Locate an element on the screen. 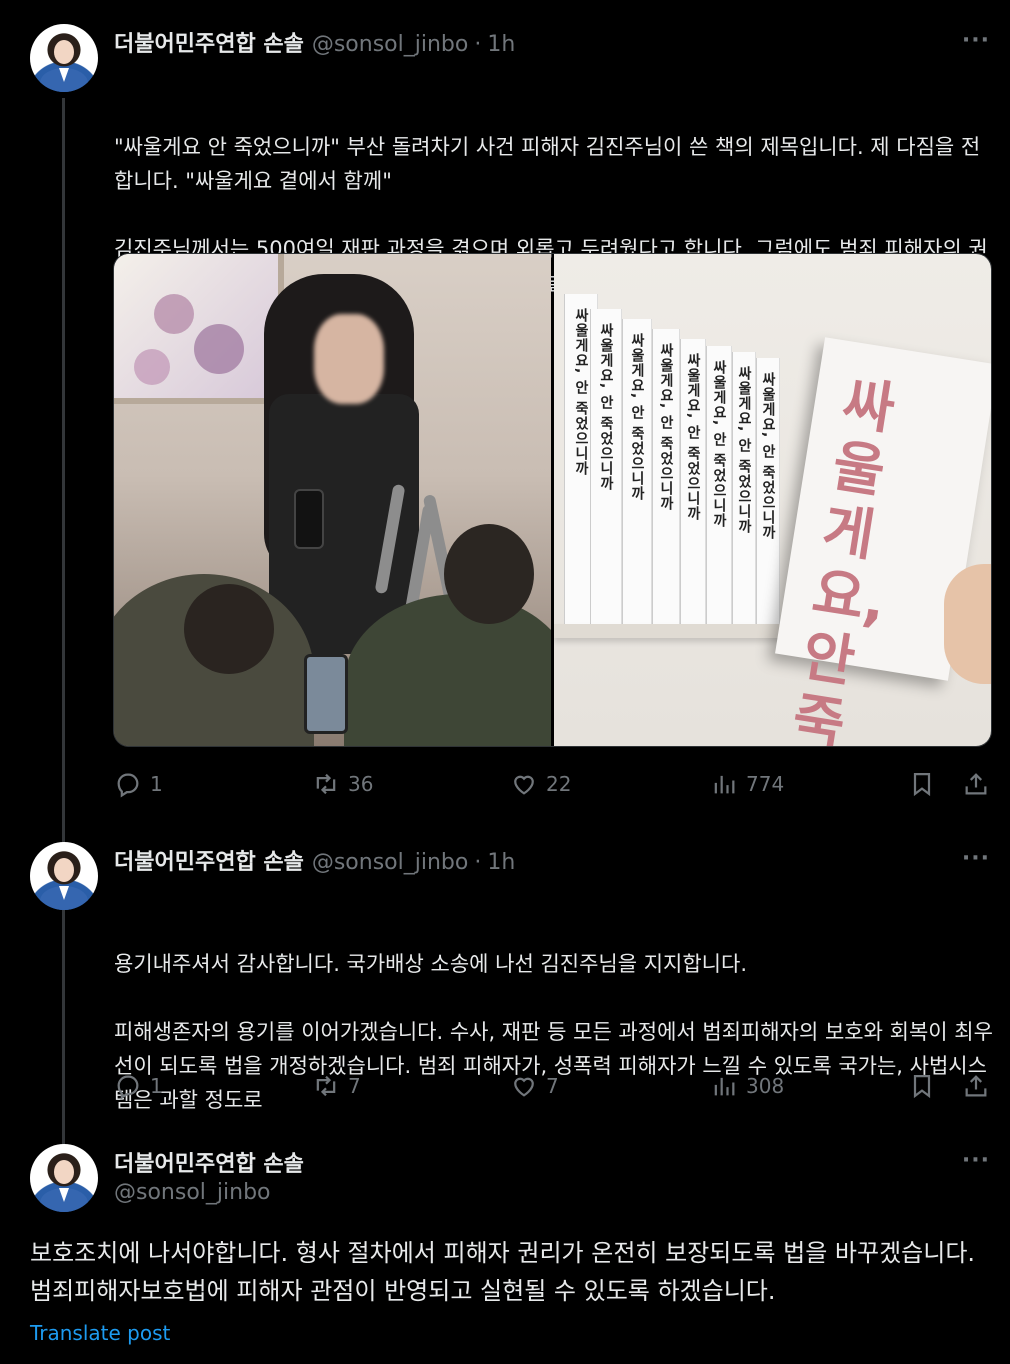 The width and height of the screenshot is (1010, 1364). tweet-header: 더불어민주연합 손솔 is located at coordinates (209, 1162).